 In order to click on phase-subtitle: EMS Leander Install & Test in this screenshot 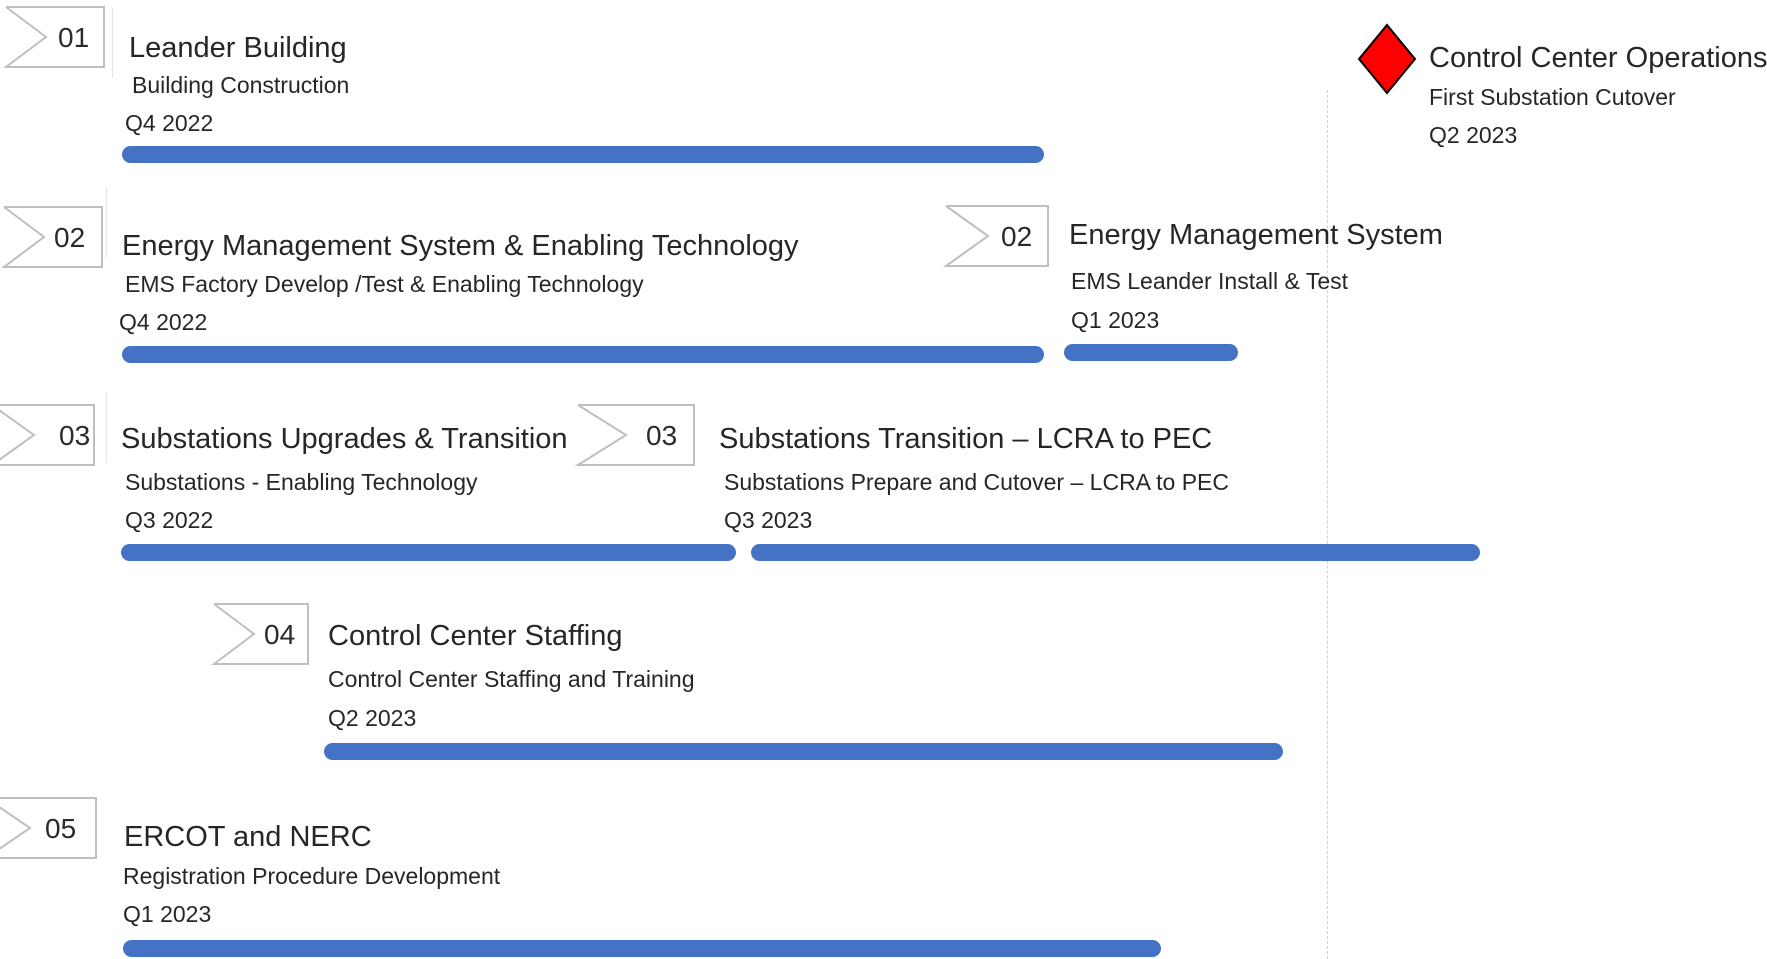, I will do `click(1209, 281)`.